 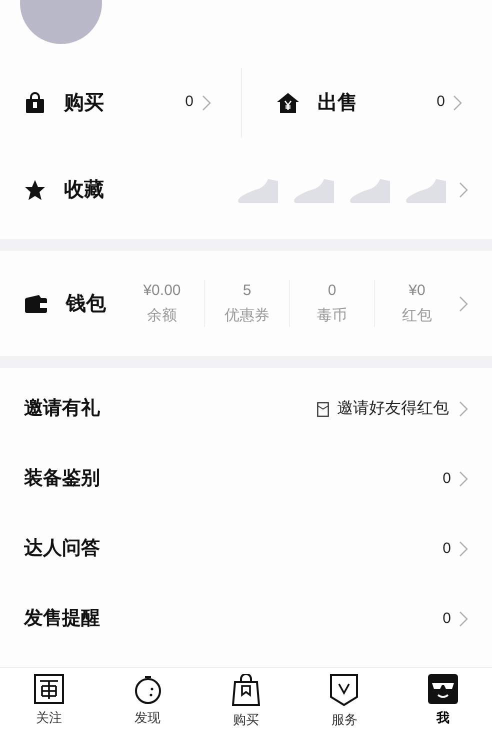 What do you see at coordinates (35, 190) in the screenshot?
I see `star-icon` at bounding box center [35, 190].